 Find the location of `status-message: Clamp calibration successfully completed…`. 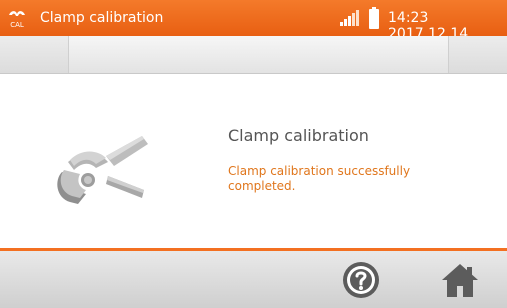

status-message: Clamp calibration successfully completed… is located at coordinates (319, 178).